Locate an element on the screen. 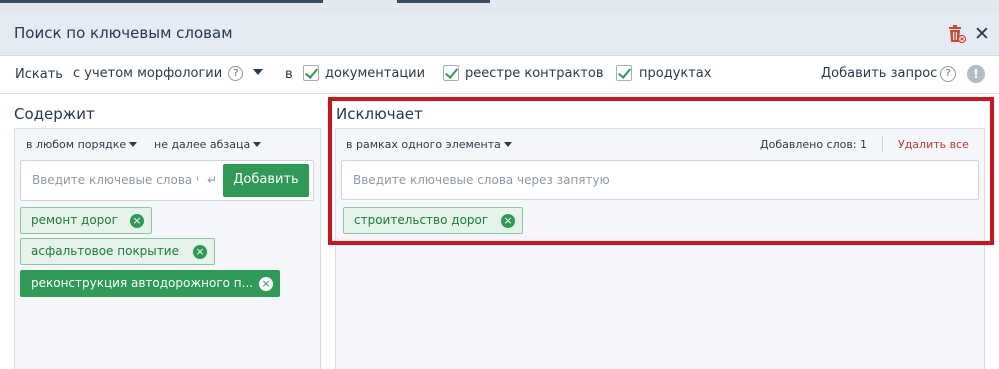 This screenshot has width=999, height=369. keyword-tag-label: строительство дорог is located at coordinates (421, 220).